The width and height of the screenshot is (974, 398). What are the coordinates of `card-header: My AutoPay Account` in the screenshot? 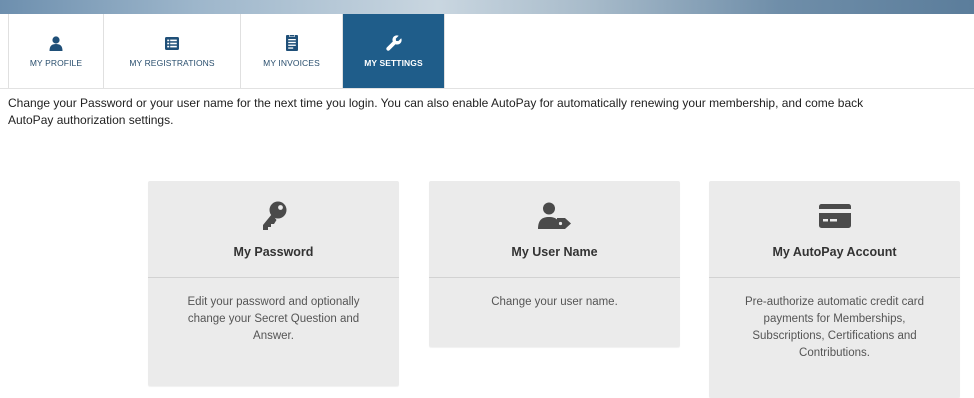 It's located at (834, 229).